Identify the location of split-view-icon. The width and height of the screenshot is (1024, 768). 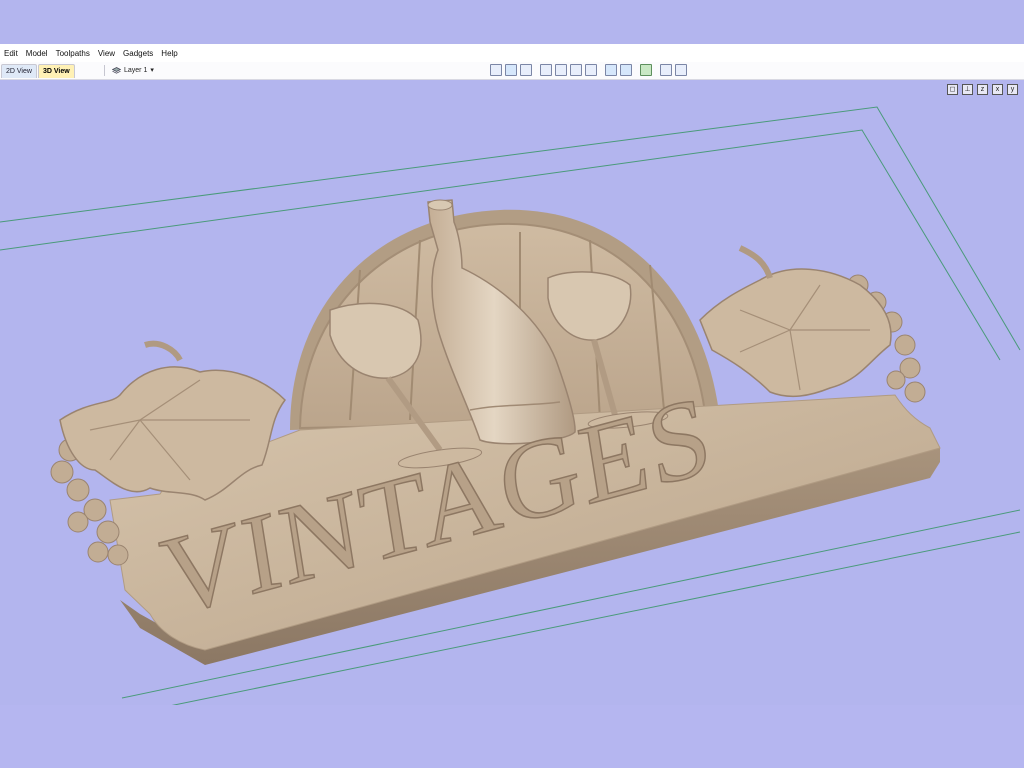
(666, 70).